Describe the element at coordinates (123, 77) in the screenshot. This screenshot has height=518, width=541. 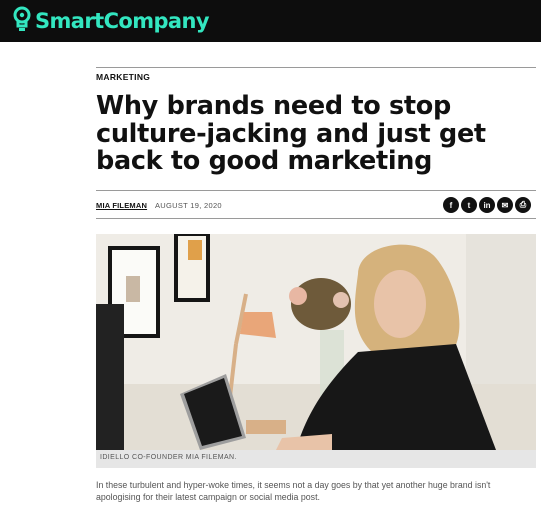
I see `category-link: MARKETING` at that location.